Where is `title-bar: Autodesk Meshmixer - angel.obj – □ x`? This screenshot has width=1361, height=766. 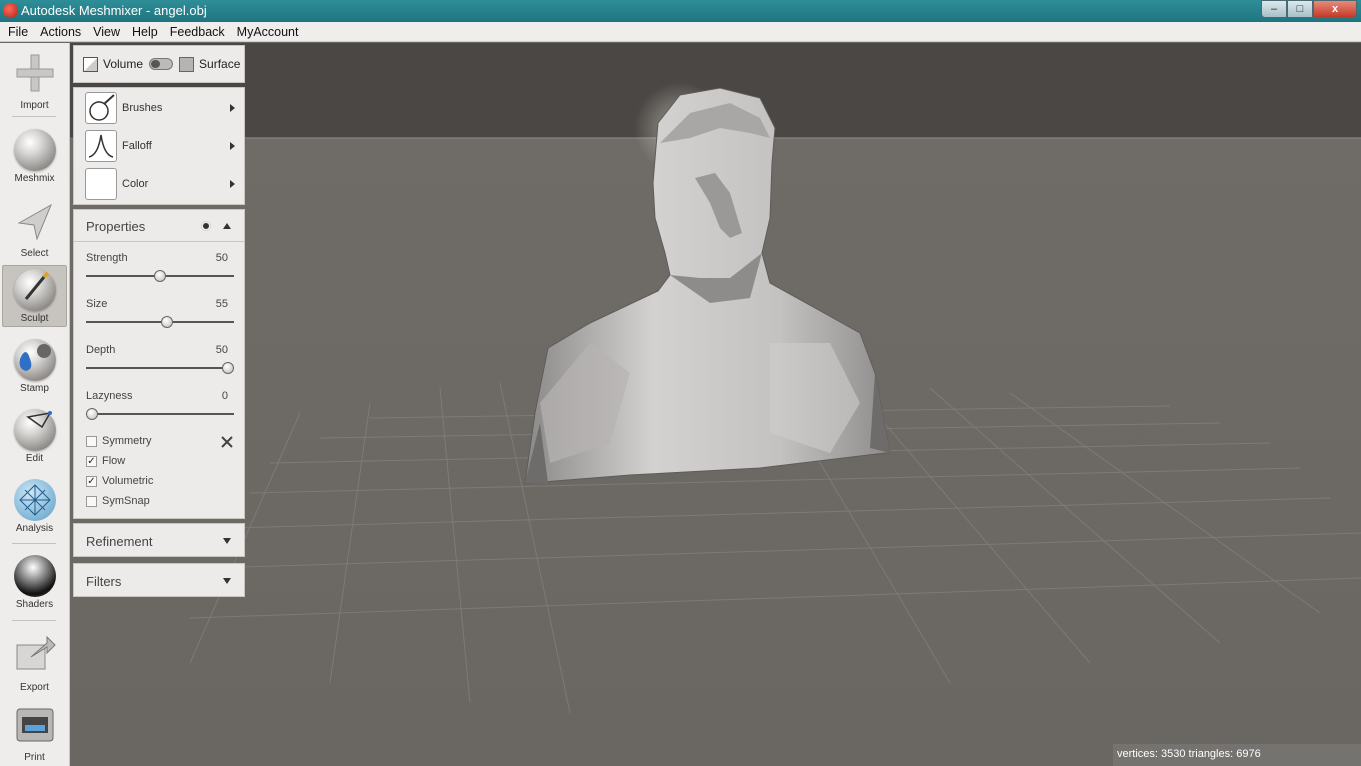 title-bar: Autodesk Meshmixer - angel.obj – □ x is located at coordinates (680, 11).